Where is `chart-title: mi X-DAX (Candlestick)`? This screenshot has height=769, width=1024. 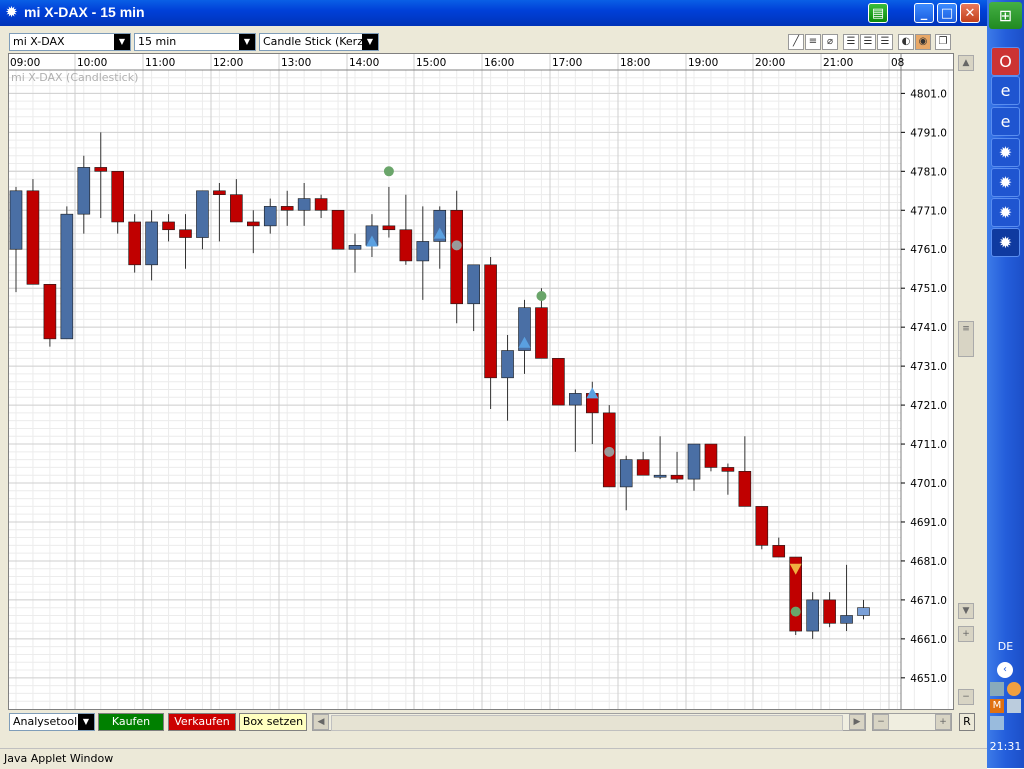 chart-title: mi X-DAX (Candlestick) is located at coordinates (74, 77).